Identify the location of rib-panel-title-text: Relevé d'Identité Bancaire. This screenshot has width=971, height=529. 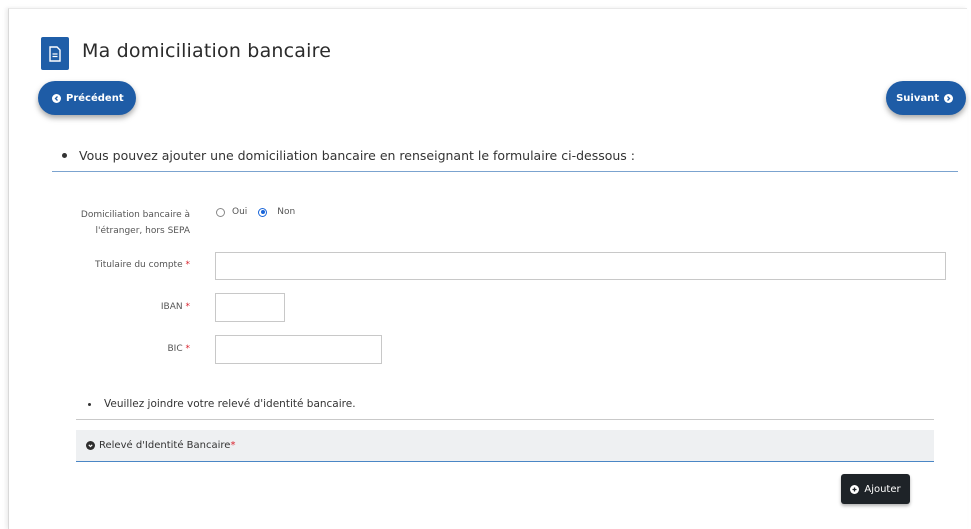
(165, 445).